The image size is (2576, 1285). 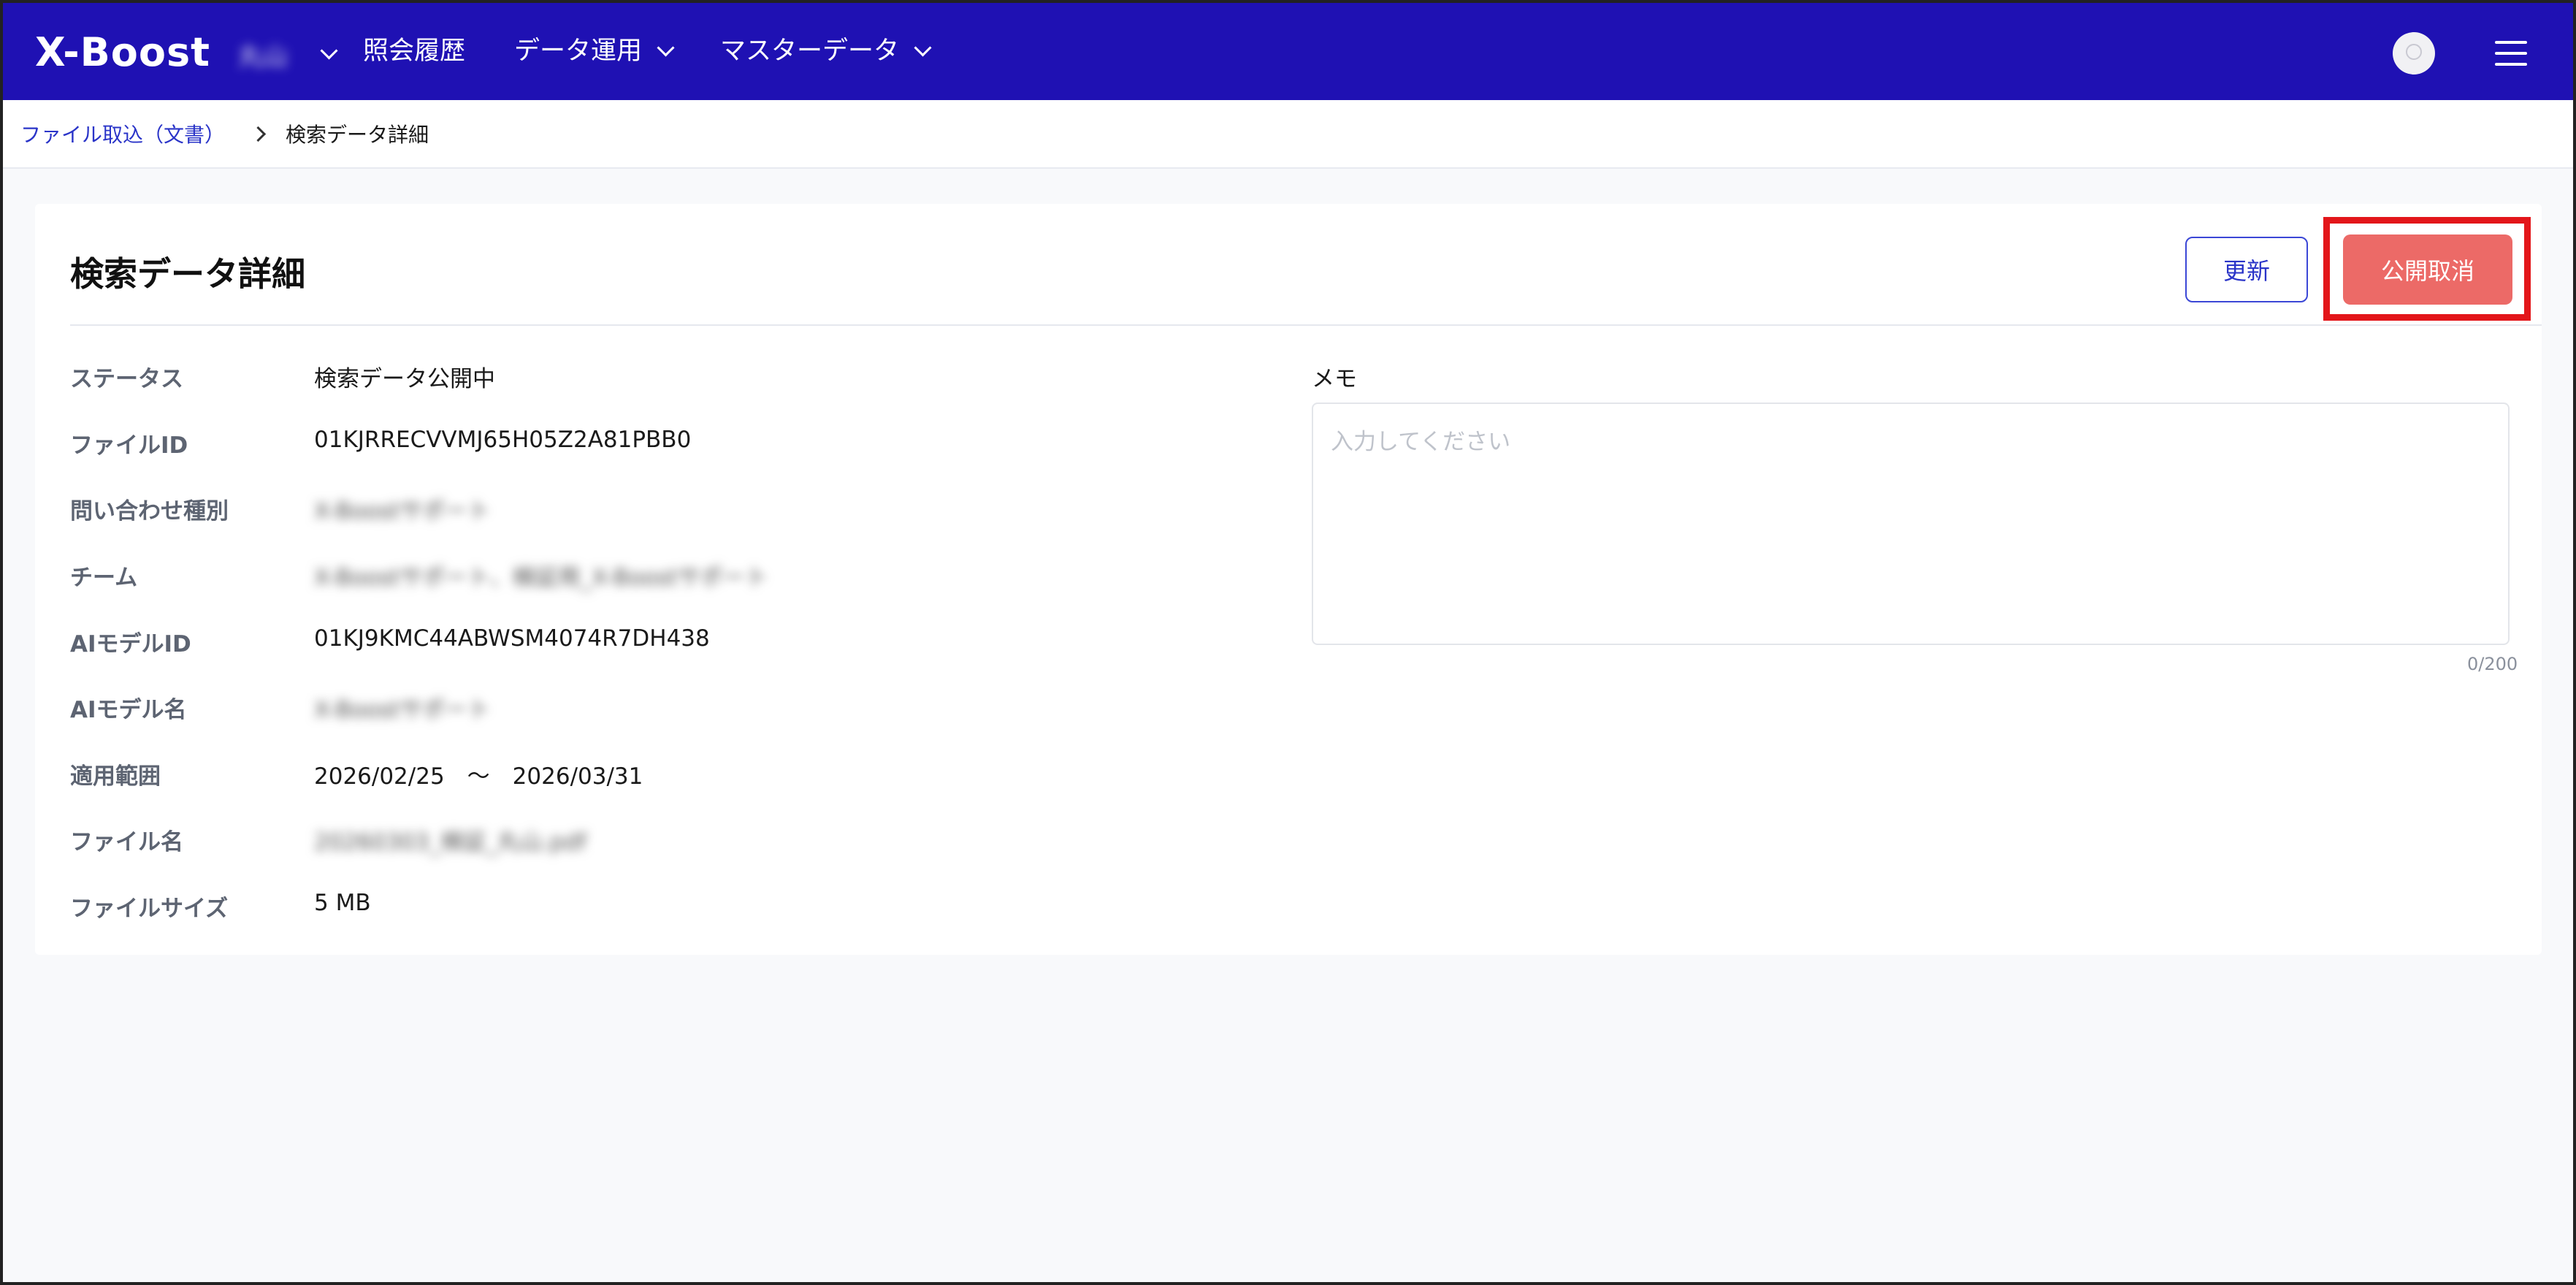 What do you see at coordinates (512, 638) in the screenshot?
I see `field-value-ai-model-id: 01KJ9KMC44ABWSM4074R7DH438` at bounding box center [512, 638].